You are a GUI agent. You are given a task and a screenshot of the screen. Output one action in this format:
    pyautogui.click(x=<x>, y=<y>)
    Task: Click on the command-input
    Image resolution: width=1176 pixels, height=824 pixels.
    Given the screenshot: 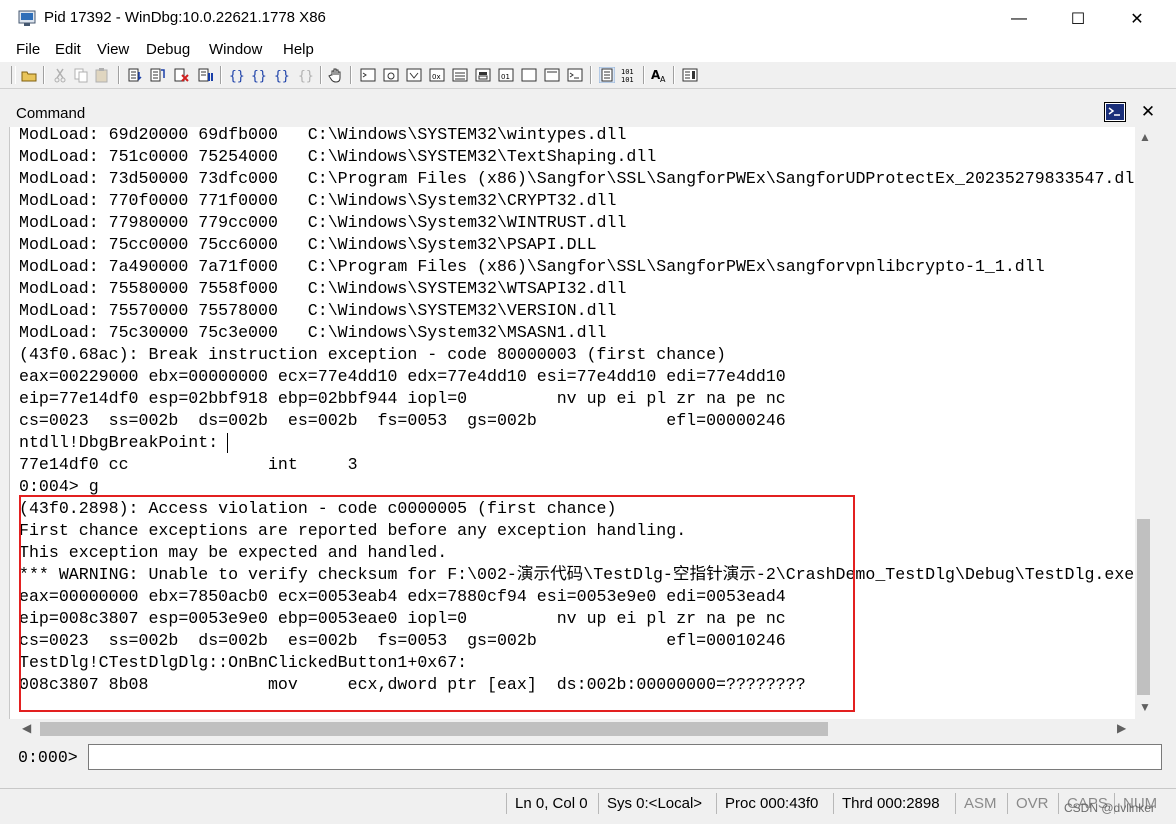 What is the action you would take?
    pyautogui.click(x=625, y=757)
    